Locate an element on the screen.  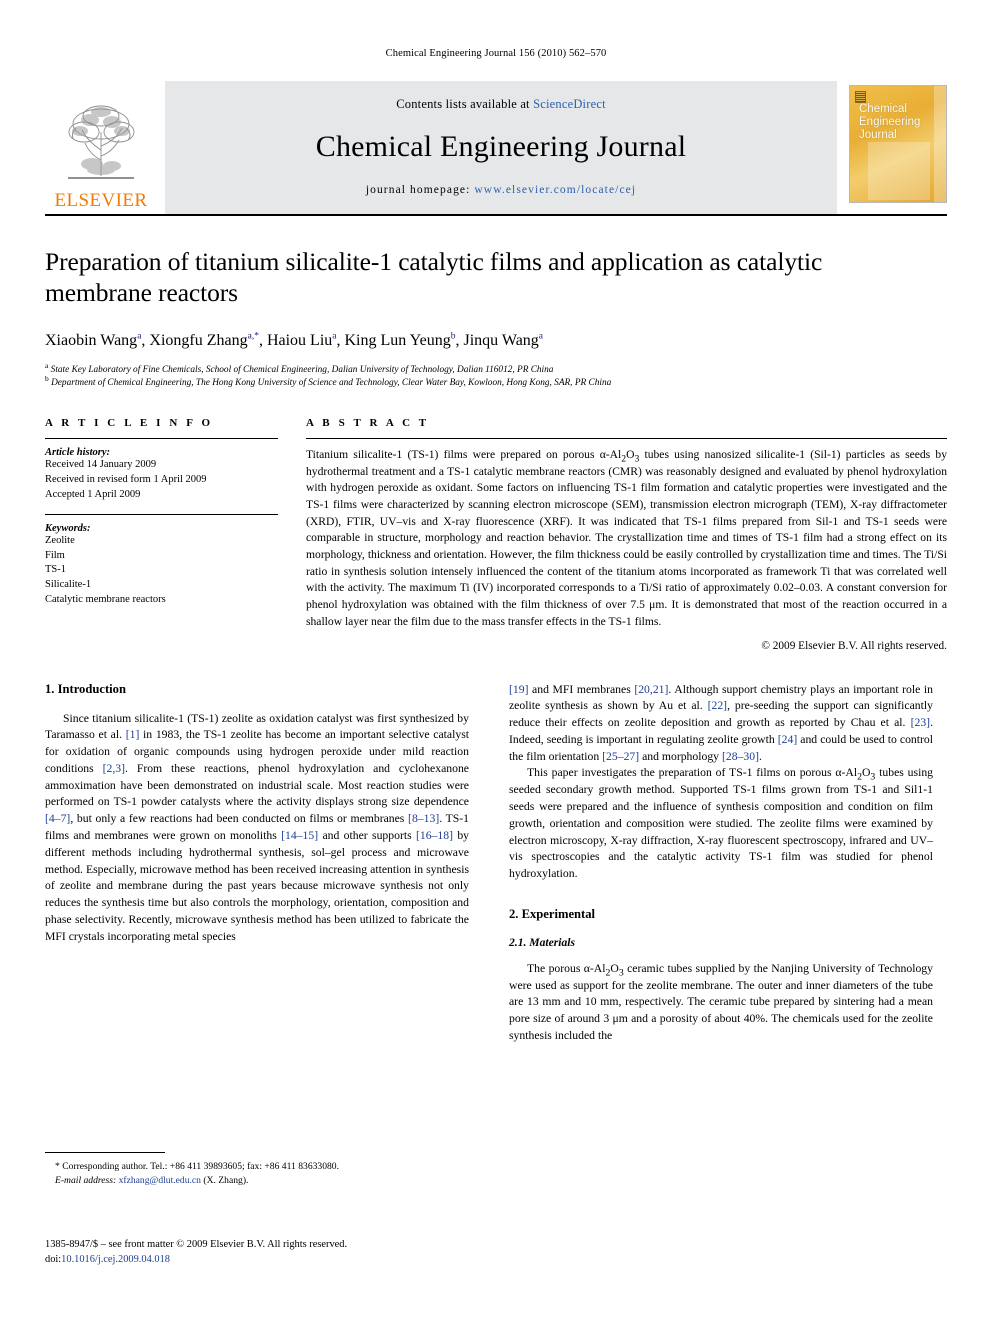
doi-label: doi: is located at coordinates (53, 1260).